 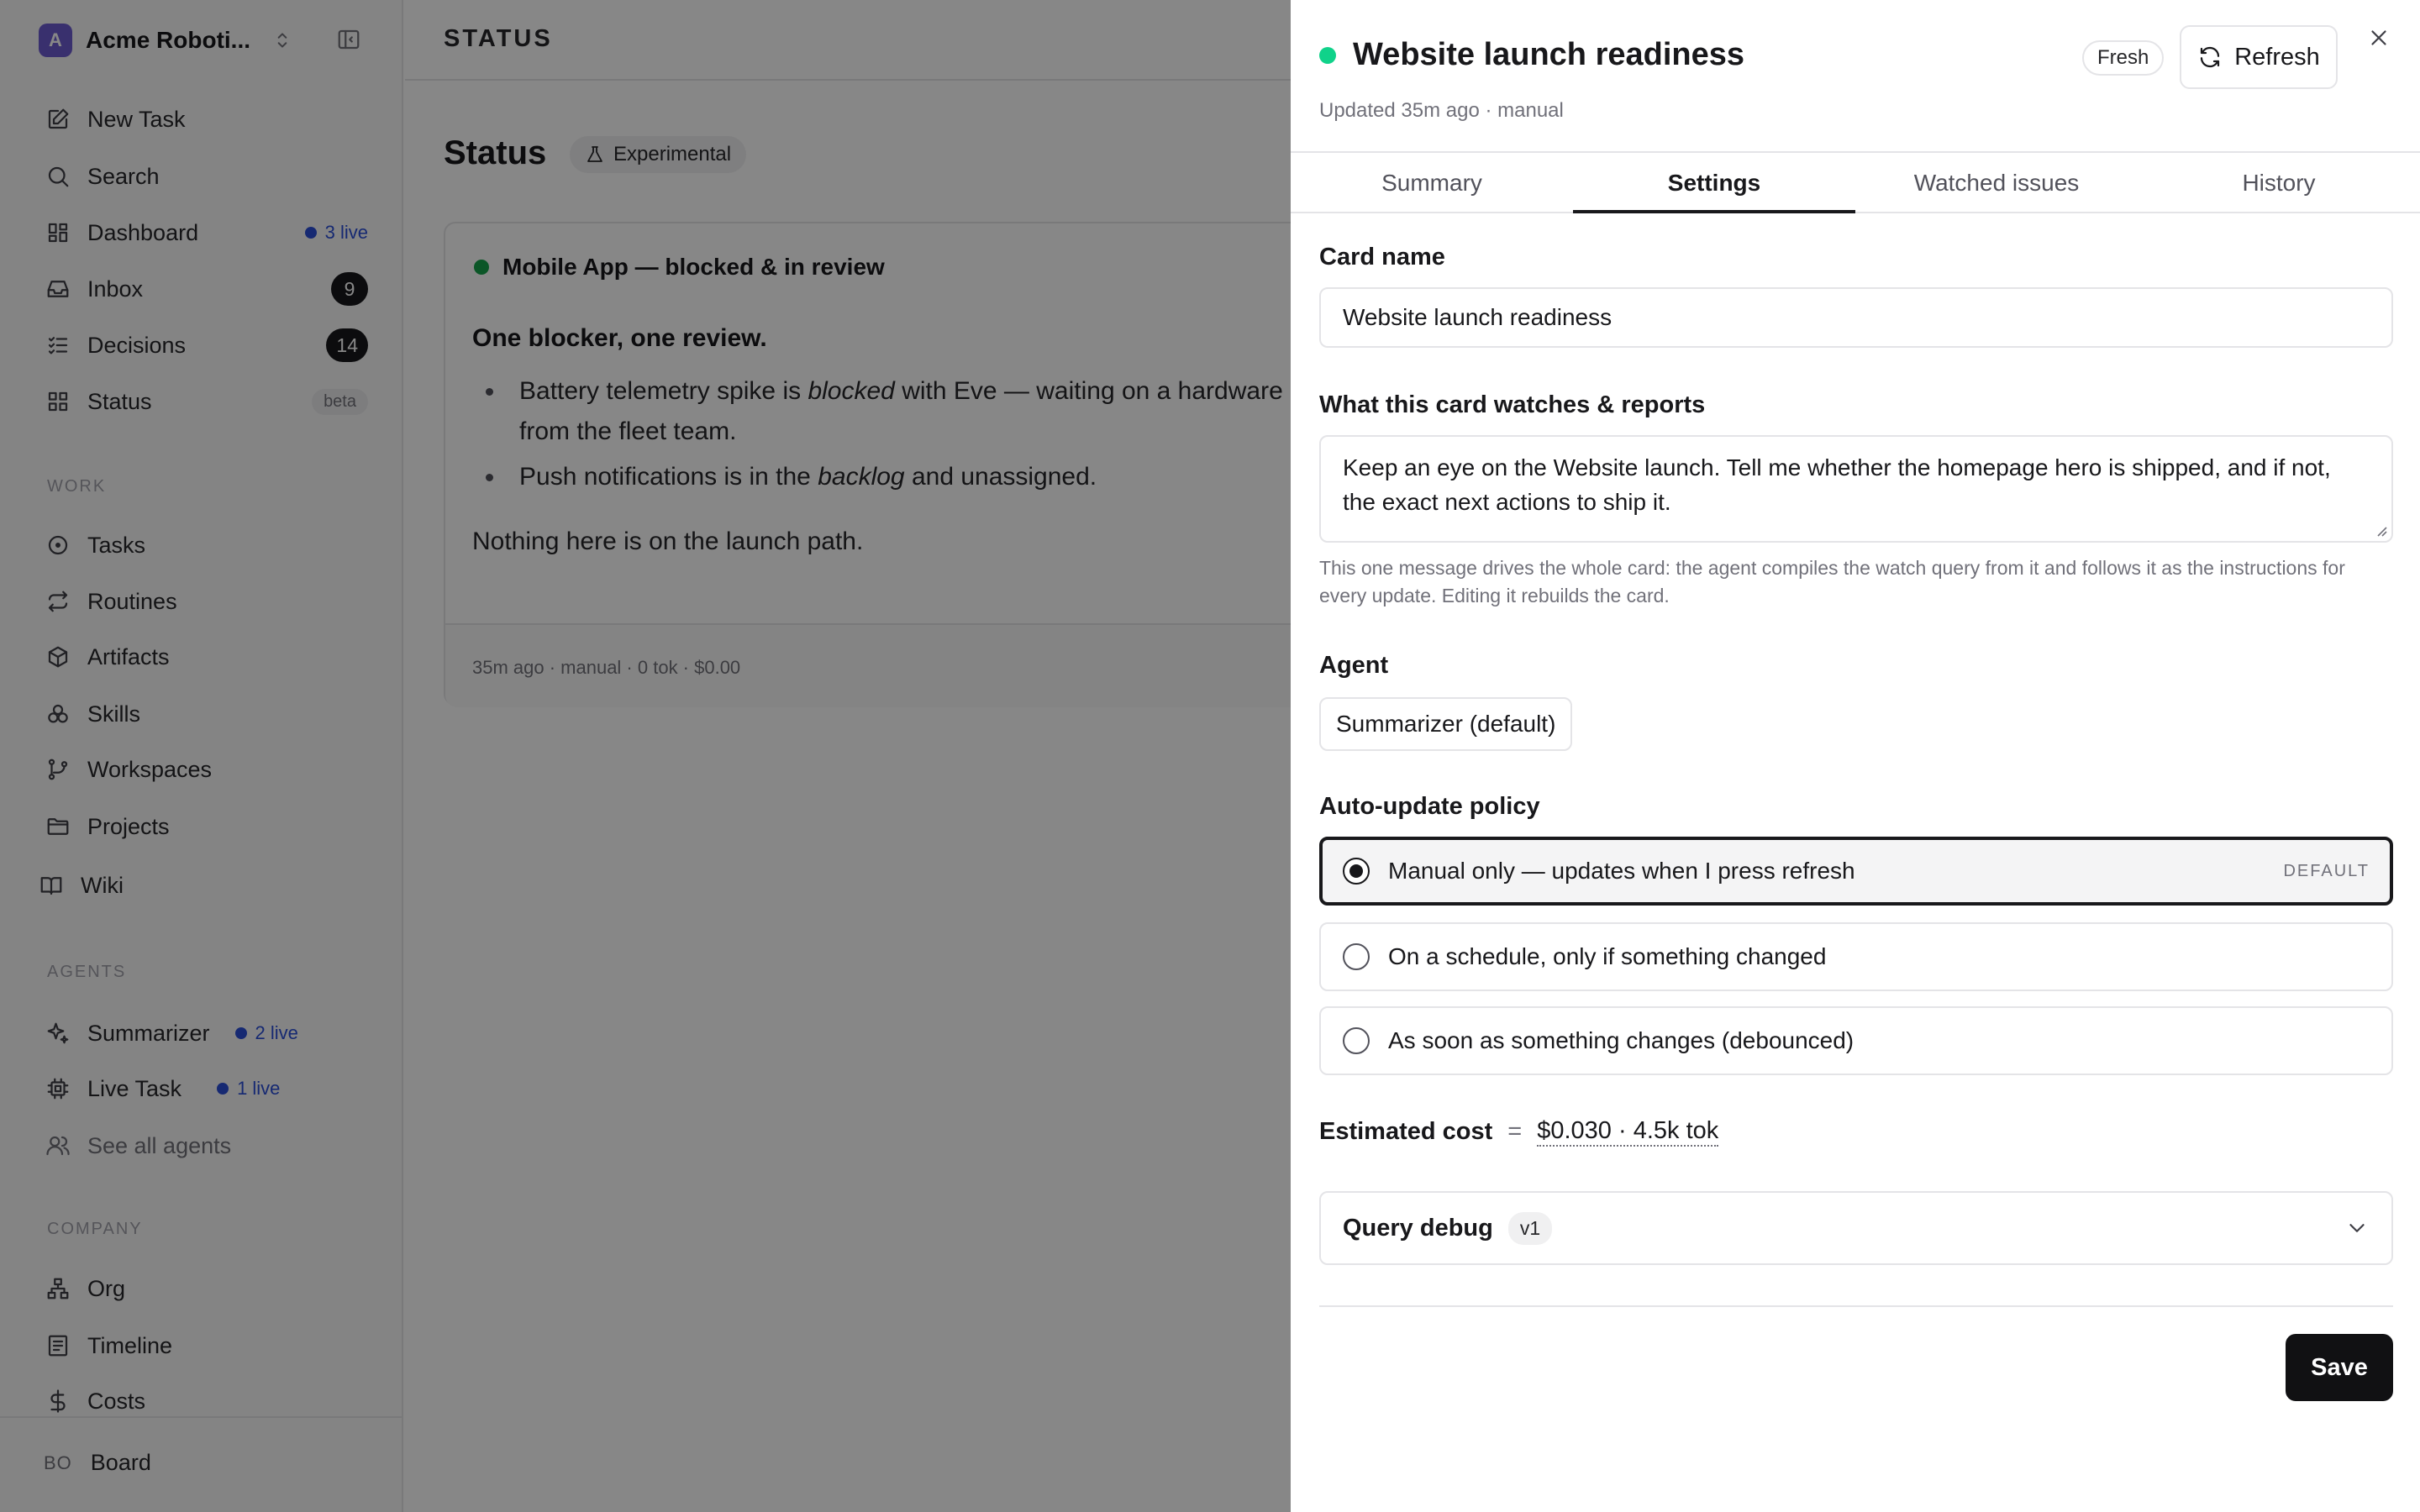 I want to click on drawer-title-row: Website launch readiness, so click(x=1531, y=55).